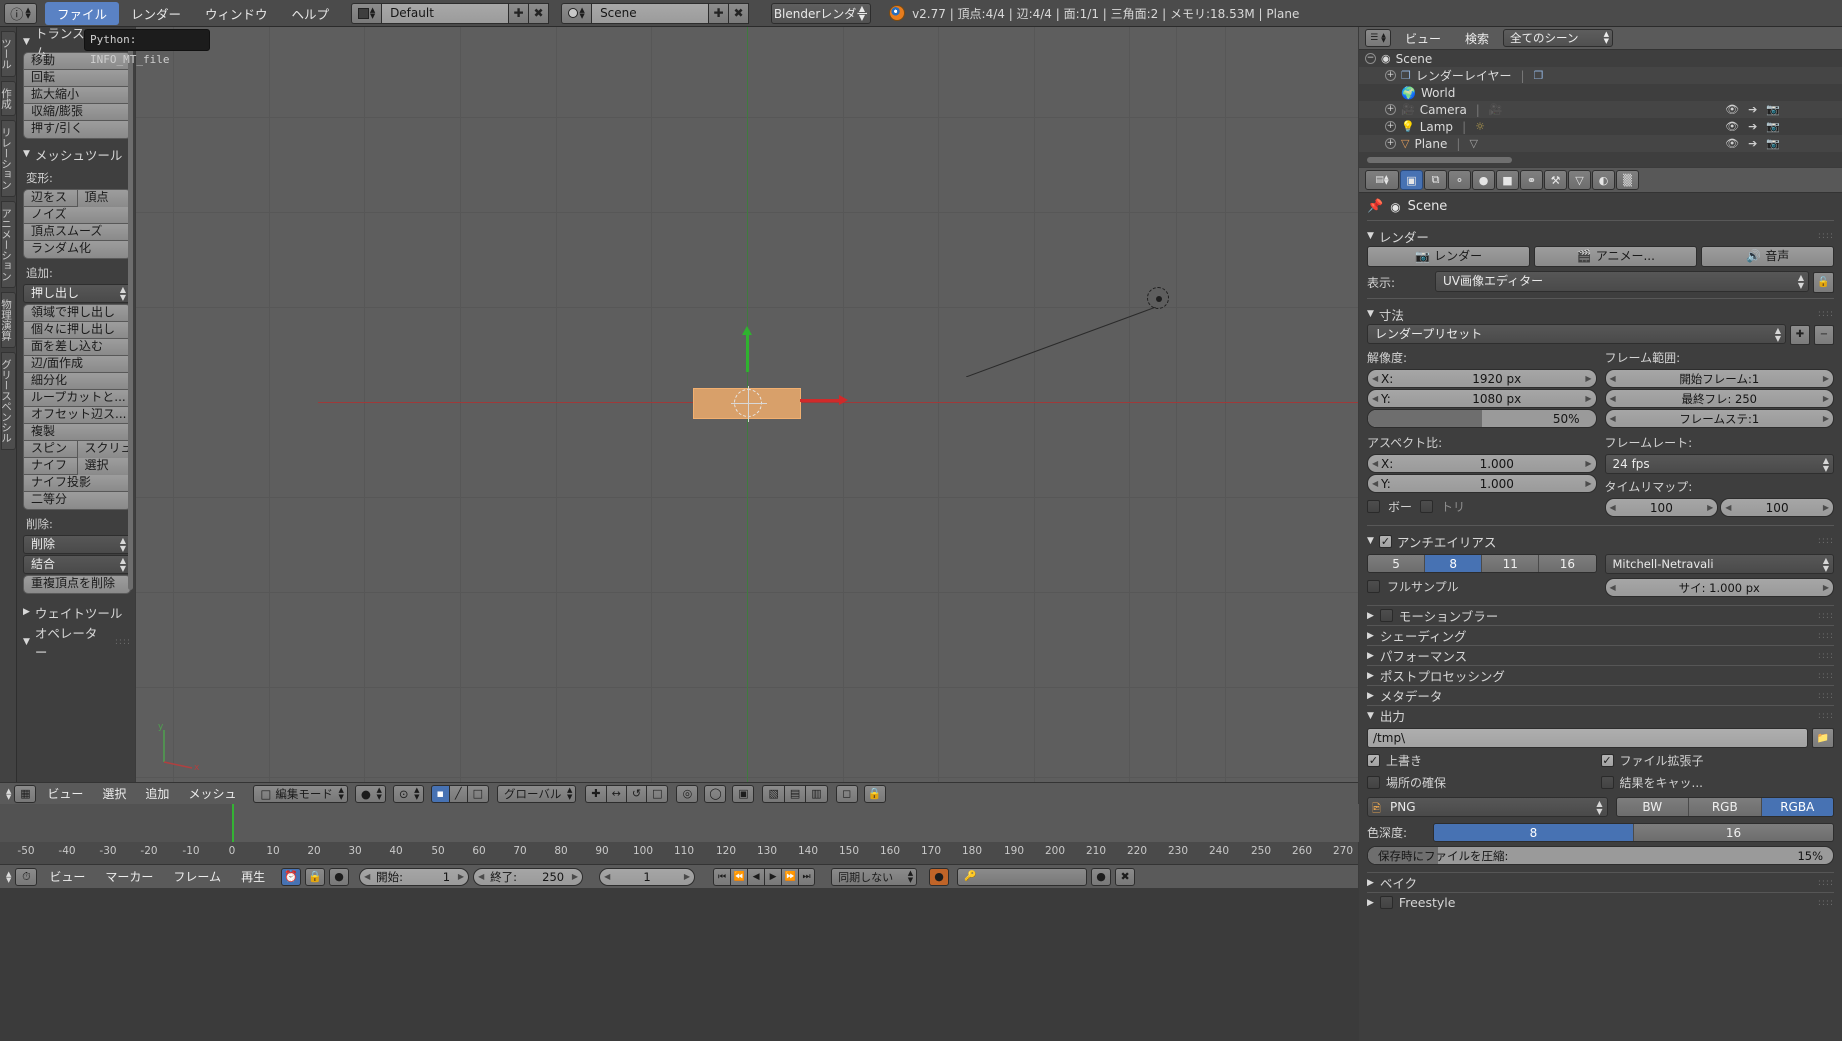 The width and height of the screenshot is (1842, 1041). What do you see at coordinates (657, 793) in the screenshot?
I see `manipulator-scale-button: □` at bounding box center [657, 793].